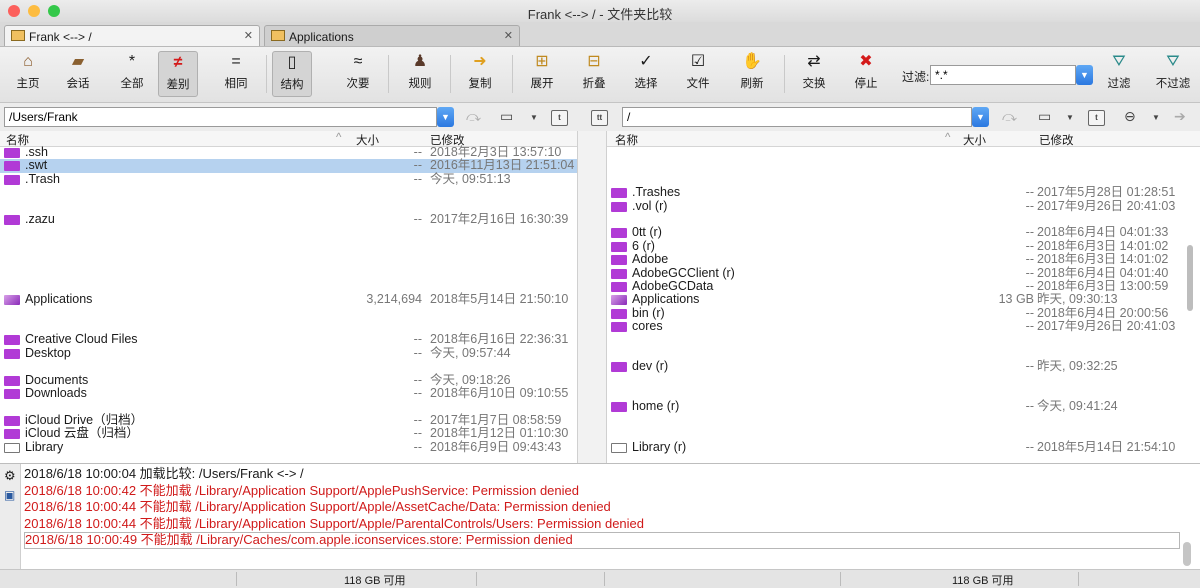 The width and height of the screenshot is (1200, 588). Describe the element at coordinates (559, 118) in the screenshot. I see `left-up-folder-icon: t` at that location.